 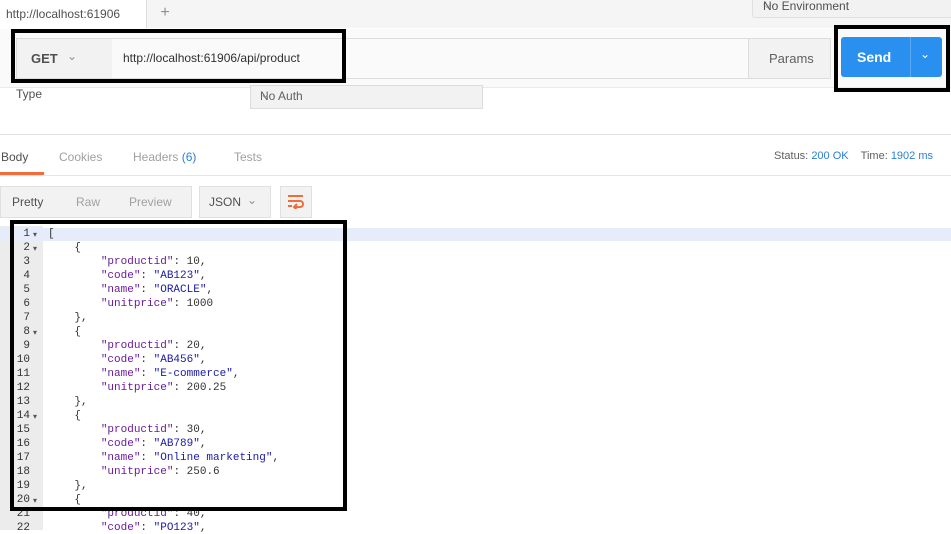 What do you see at coordinates (178, 56) in the screenshot?
I see `highlight-box-request` at bounding box center [178, 56].